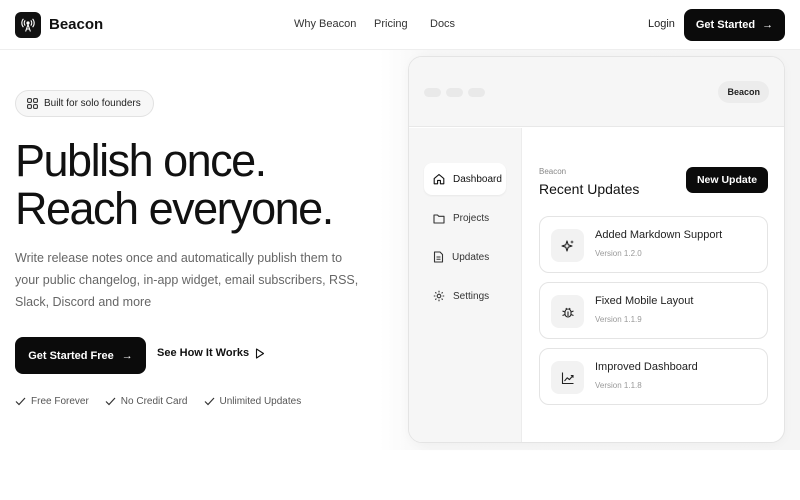 This screenshot has width=800, height=500. I want to click on section-title: Recent Updates, so click(589, 189).